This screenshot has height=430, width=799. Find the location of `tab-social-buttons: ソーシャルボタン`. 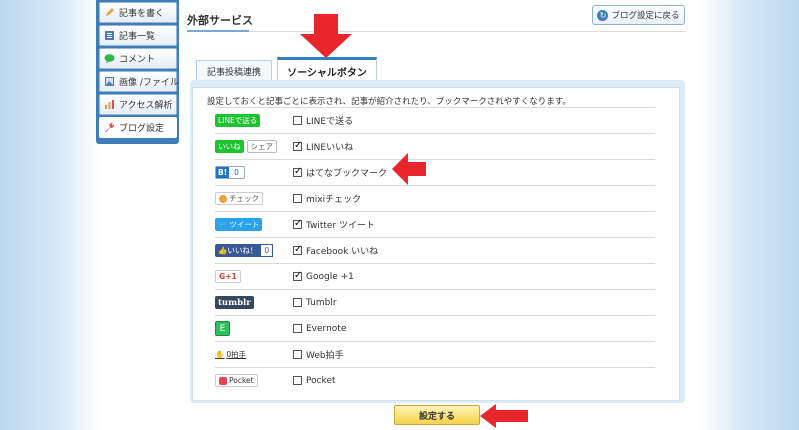

tab-social-buttons: ソーシャルボタン is located at coordinates (327, 69).